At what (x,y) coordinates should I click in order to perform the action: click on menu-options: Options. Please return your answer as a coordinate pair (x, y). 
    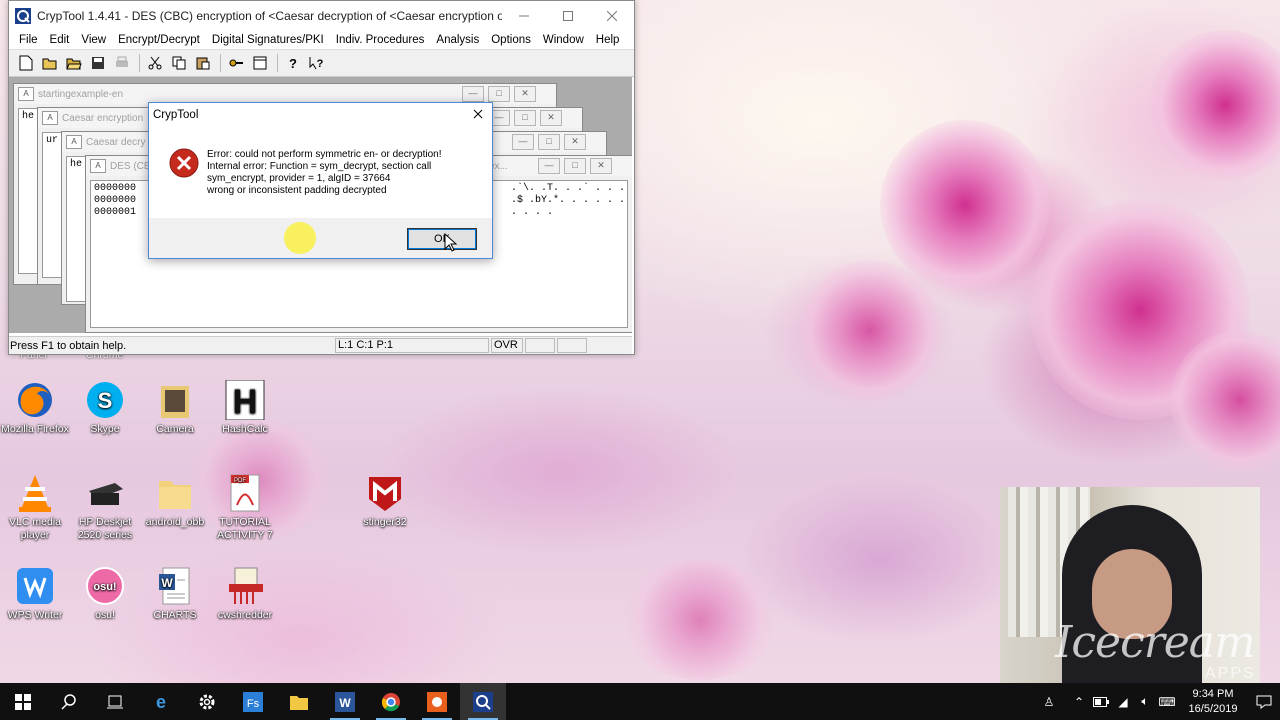
    Looking at the image, I should click on (511, 40).